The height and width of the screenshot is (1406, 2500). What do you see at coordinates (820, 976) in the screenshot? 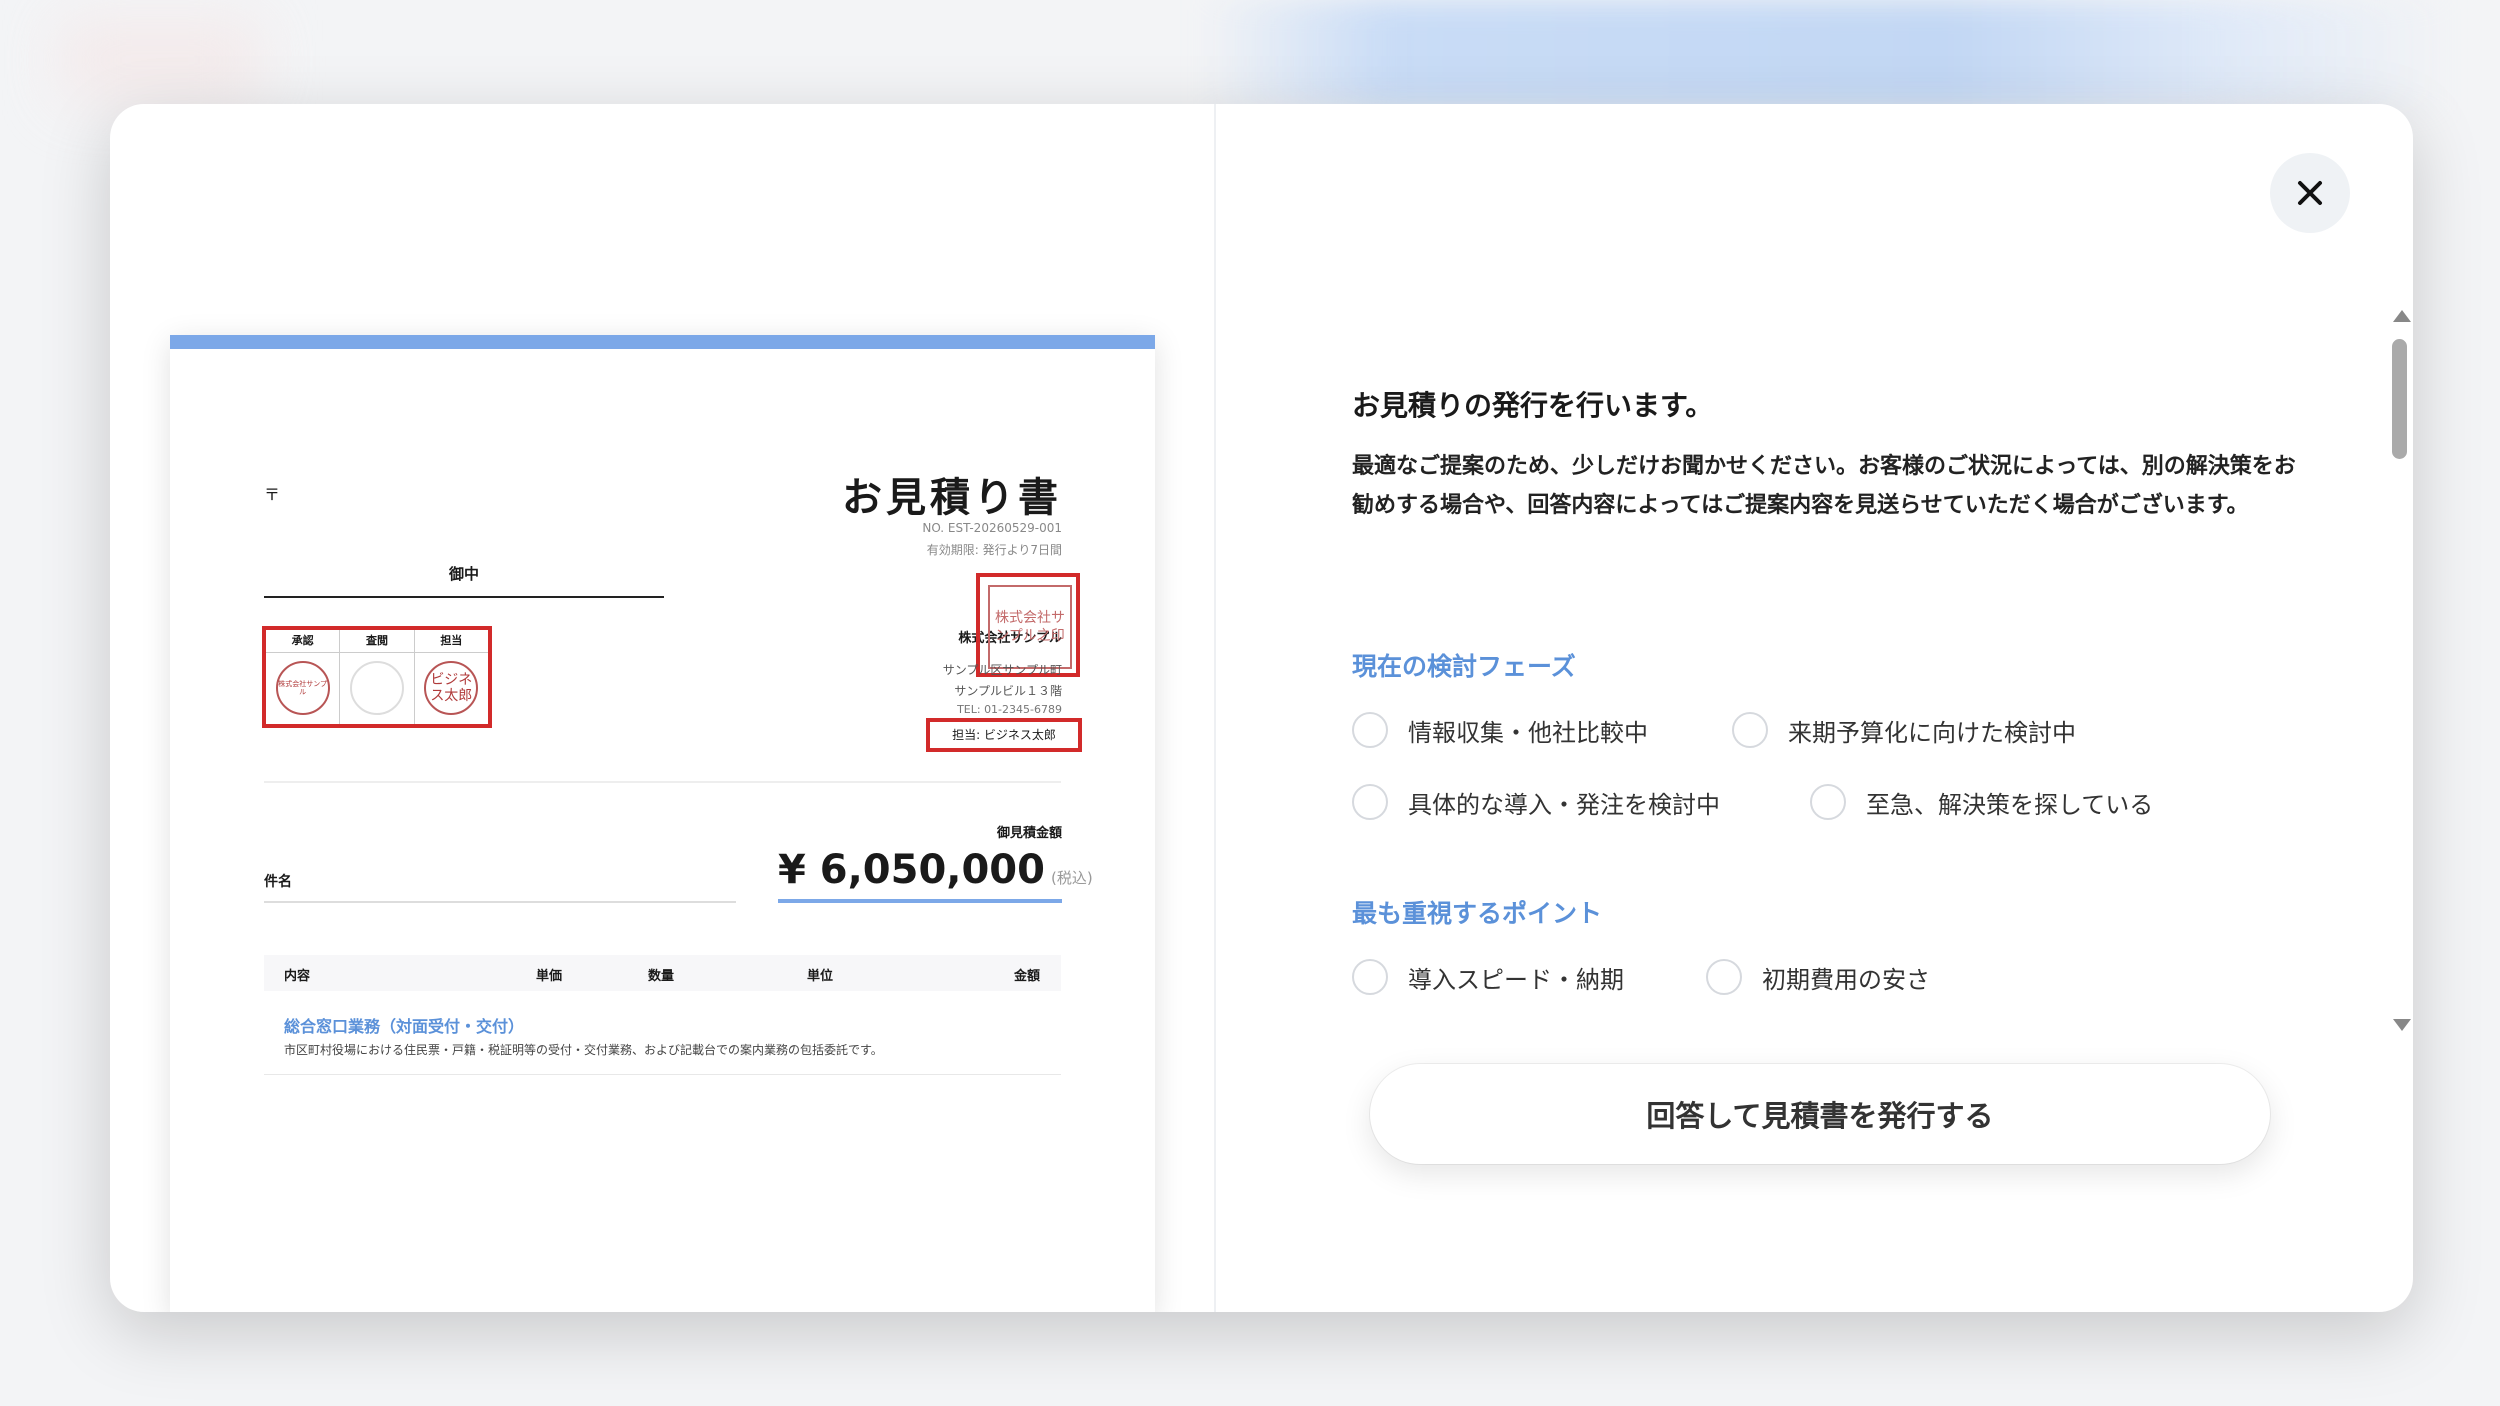
I see `column-header-unit: 単位` at bounding box center [820, 976].